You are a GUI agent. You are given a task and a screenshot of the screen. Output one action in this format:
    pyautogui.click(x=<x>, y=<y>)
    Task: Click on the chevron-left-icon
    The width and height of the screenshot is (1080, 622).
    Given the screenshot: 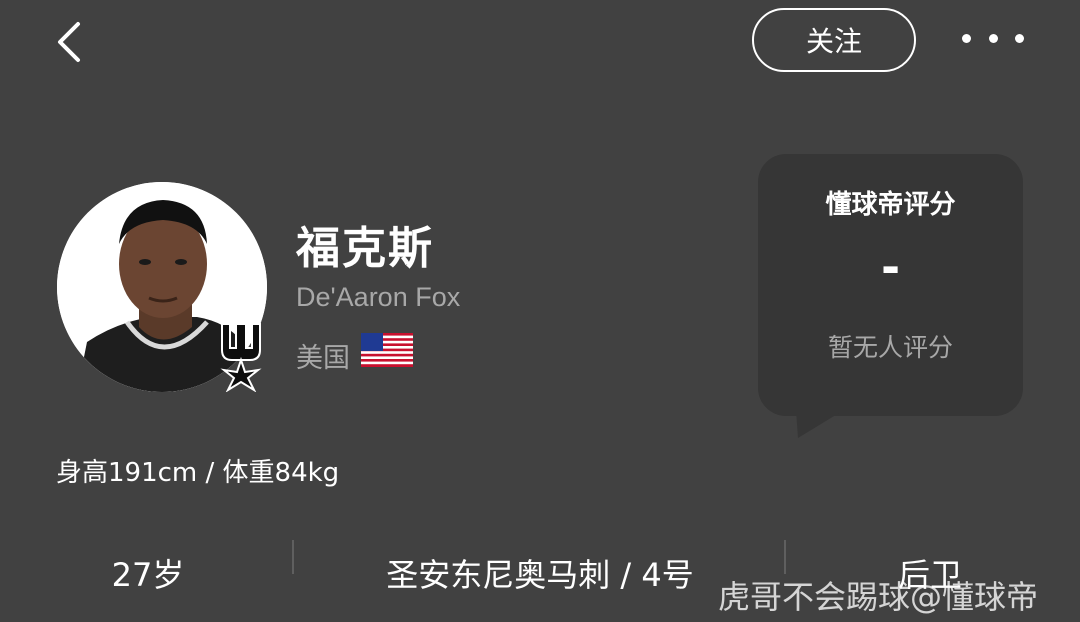 What is the action you would take?
    pyautogui.click(x=69, y=42)
    